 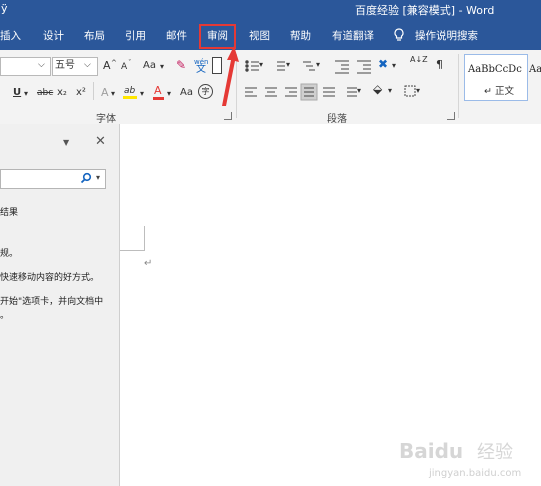 What do you see at coordinates (10, 36) in the screenshot?
I see `tab-insert: 插入` at bounding box center [10, 36].